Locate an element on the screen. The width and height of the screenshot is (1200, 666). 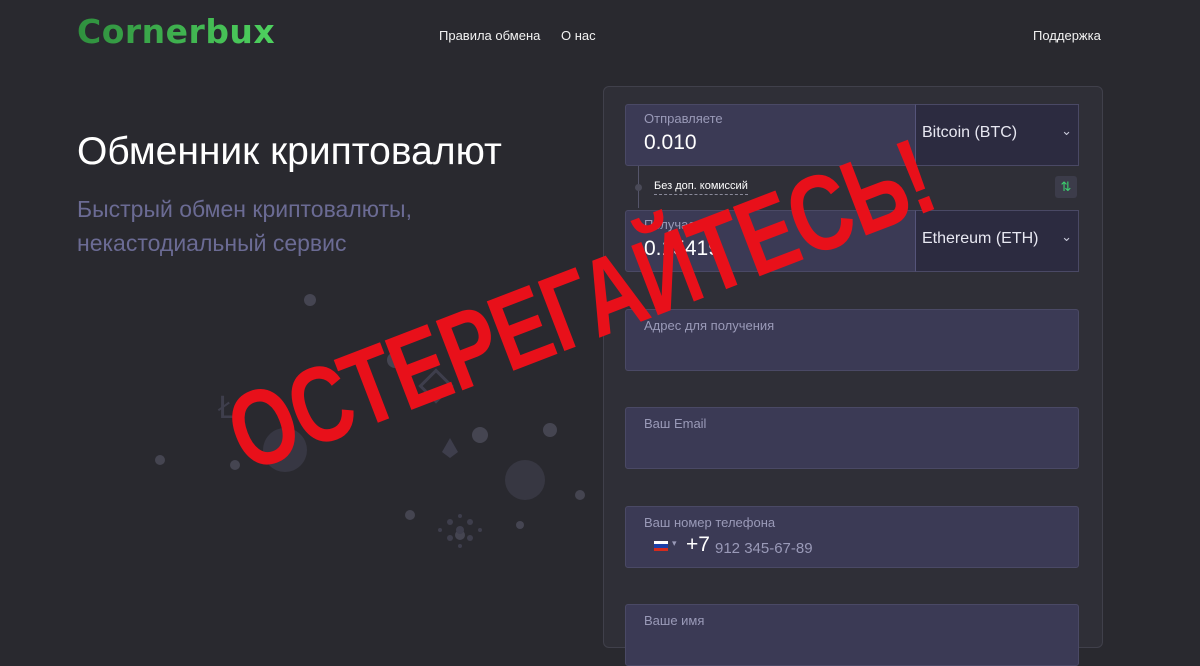
send-label: Отправляете is located at coordinates (683, 118).